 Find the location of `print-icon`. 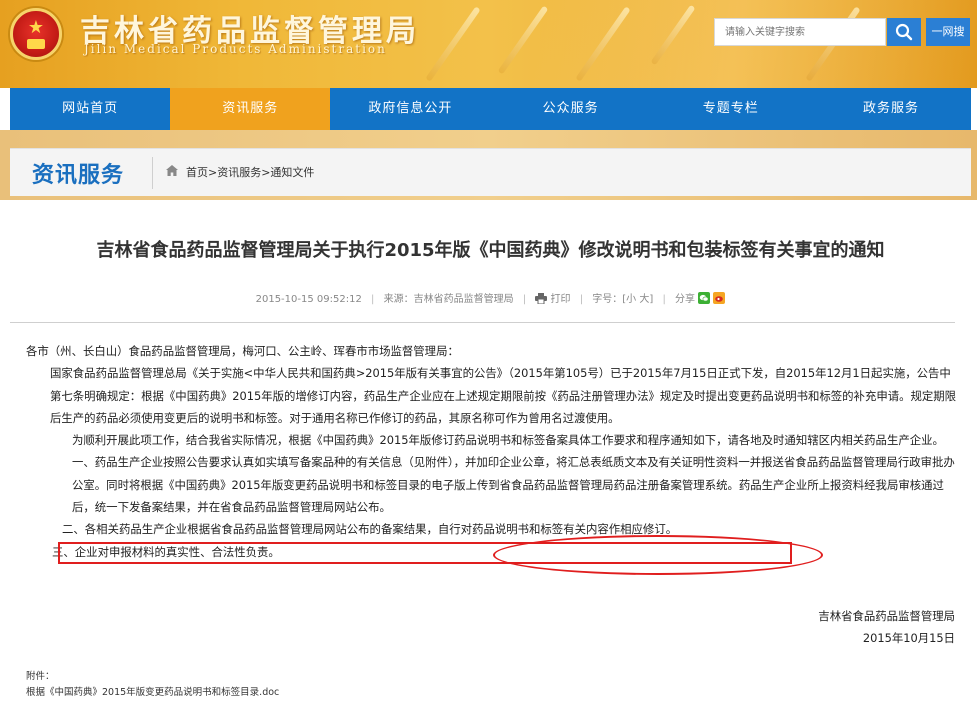

print-icon is located at coordinates (541, 298).